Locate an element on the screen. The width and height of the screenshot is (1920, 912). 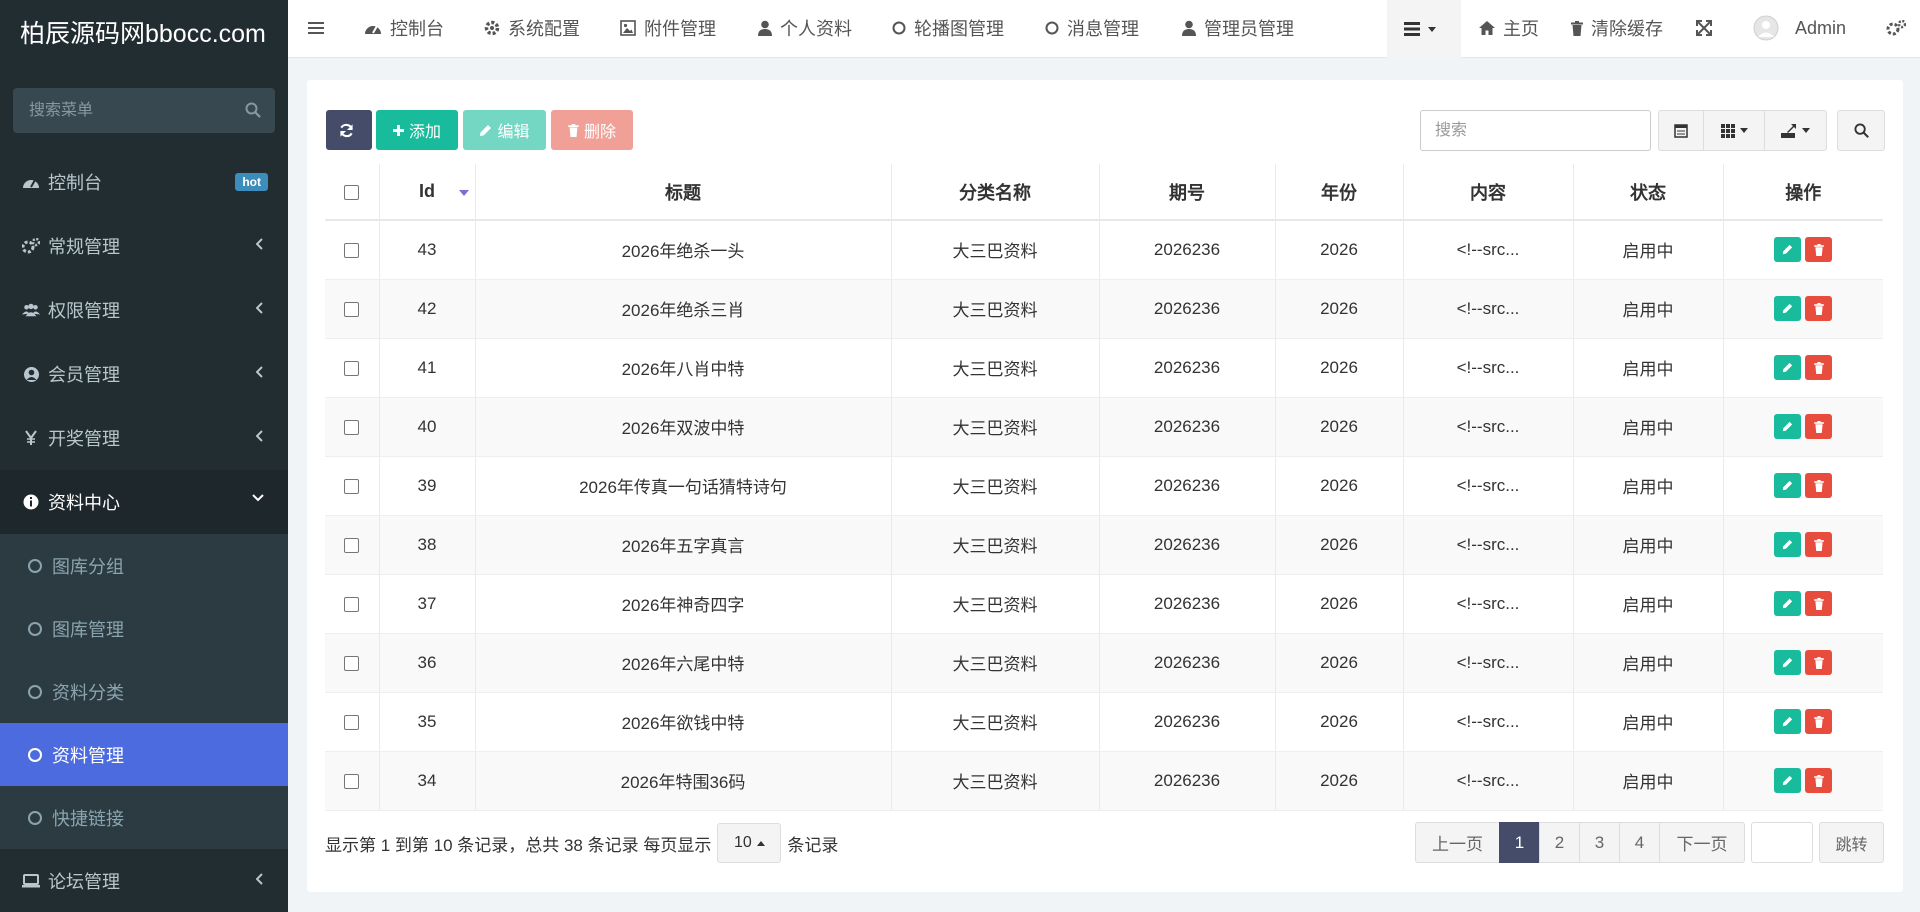
table-search-button is located at coordinates (1861, 130).